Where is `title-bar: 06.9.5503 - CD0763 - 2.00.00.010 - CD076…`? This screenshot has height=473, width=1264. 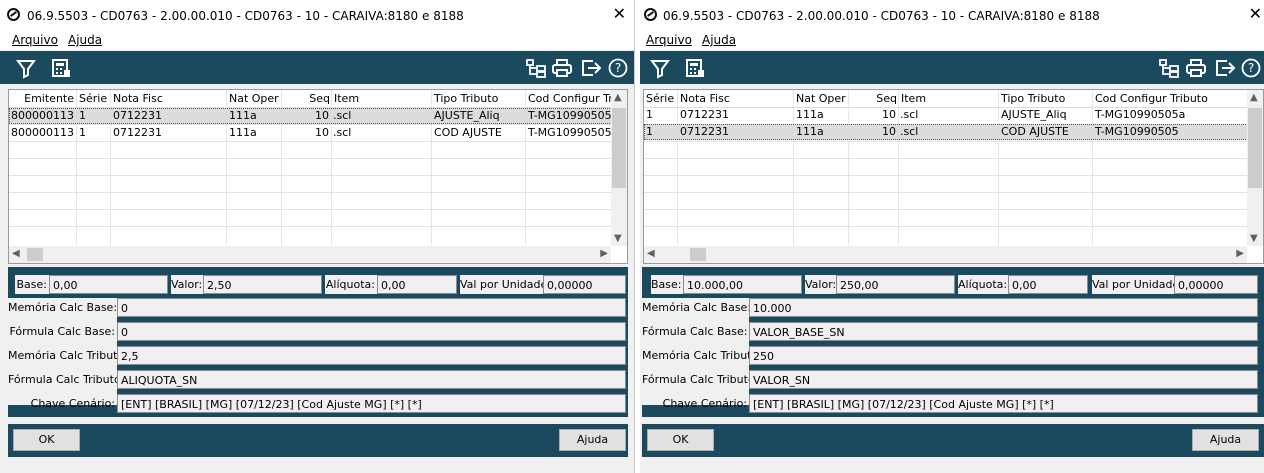 title-bar: 06.9.5503 - CD0763 - 2.00.00.010 - CD076… is located at coordinates (952, 15).